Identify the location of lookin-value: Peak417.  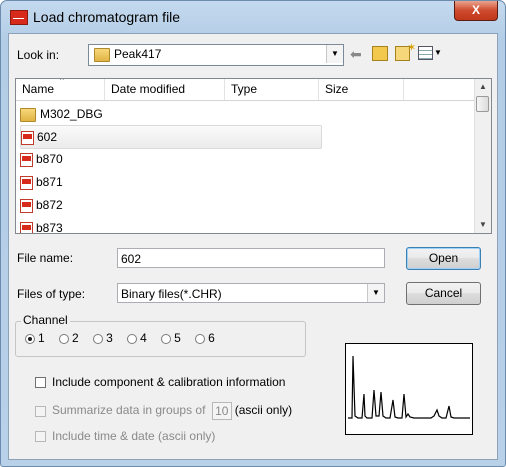
(138, 53).